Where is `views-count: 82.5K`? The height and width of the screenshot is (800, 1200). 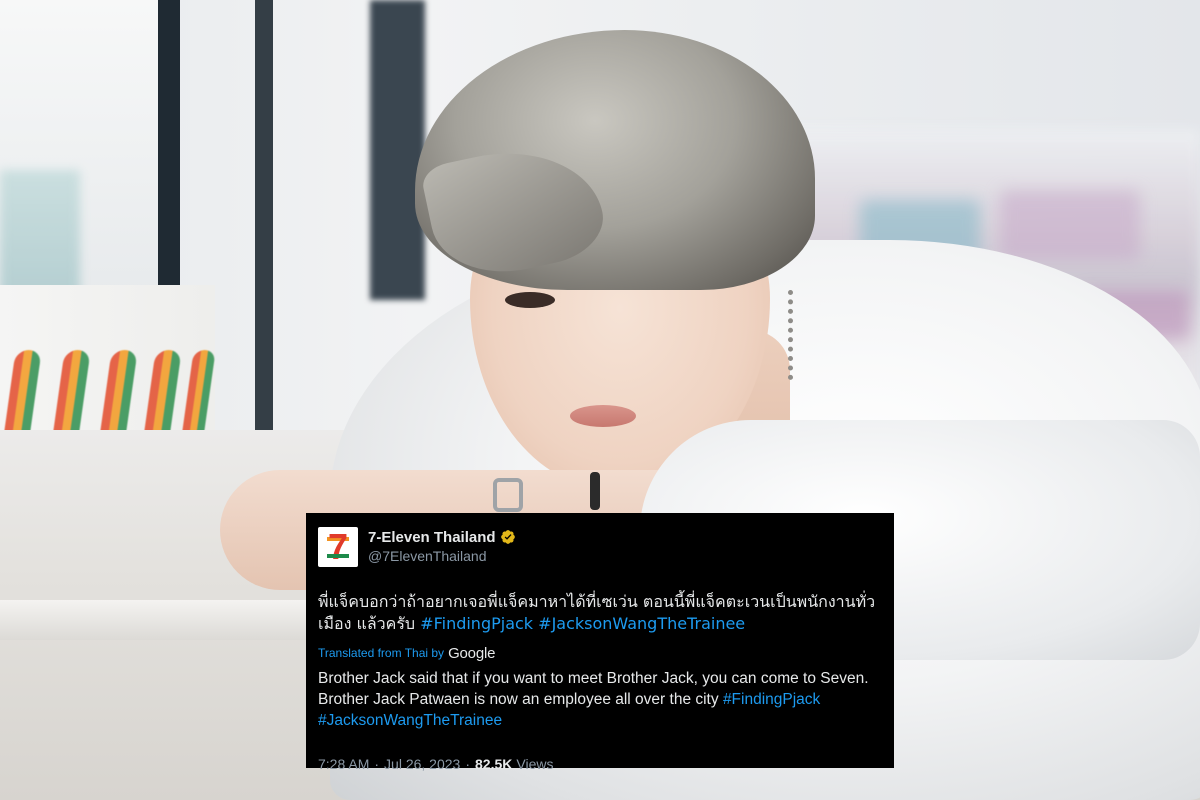
views-count: 82.5K is located at coordinates (493, 764).